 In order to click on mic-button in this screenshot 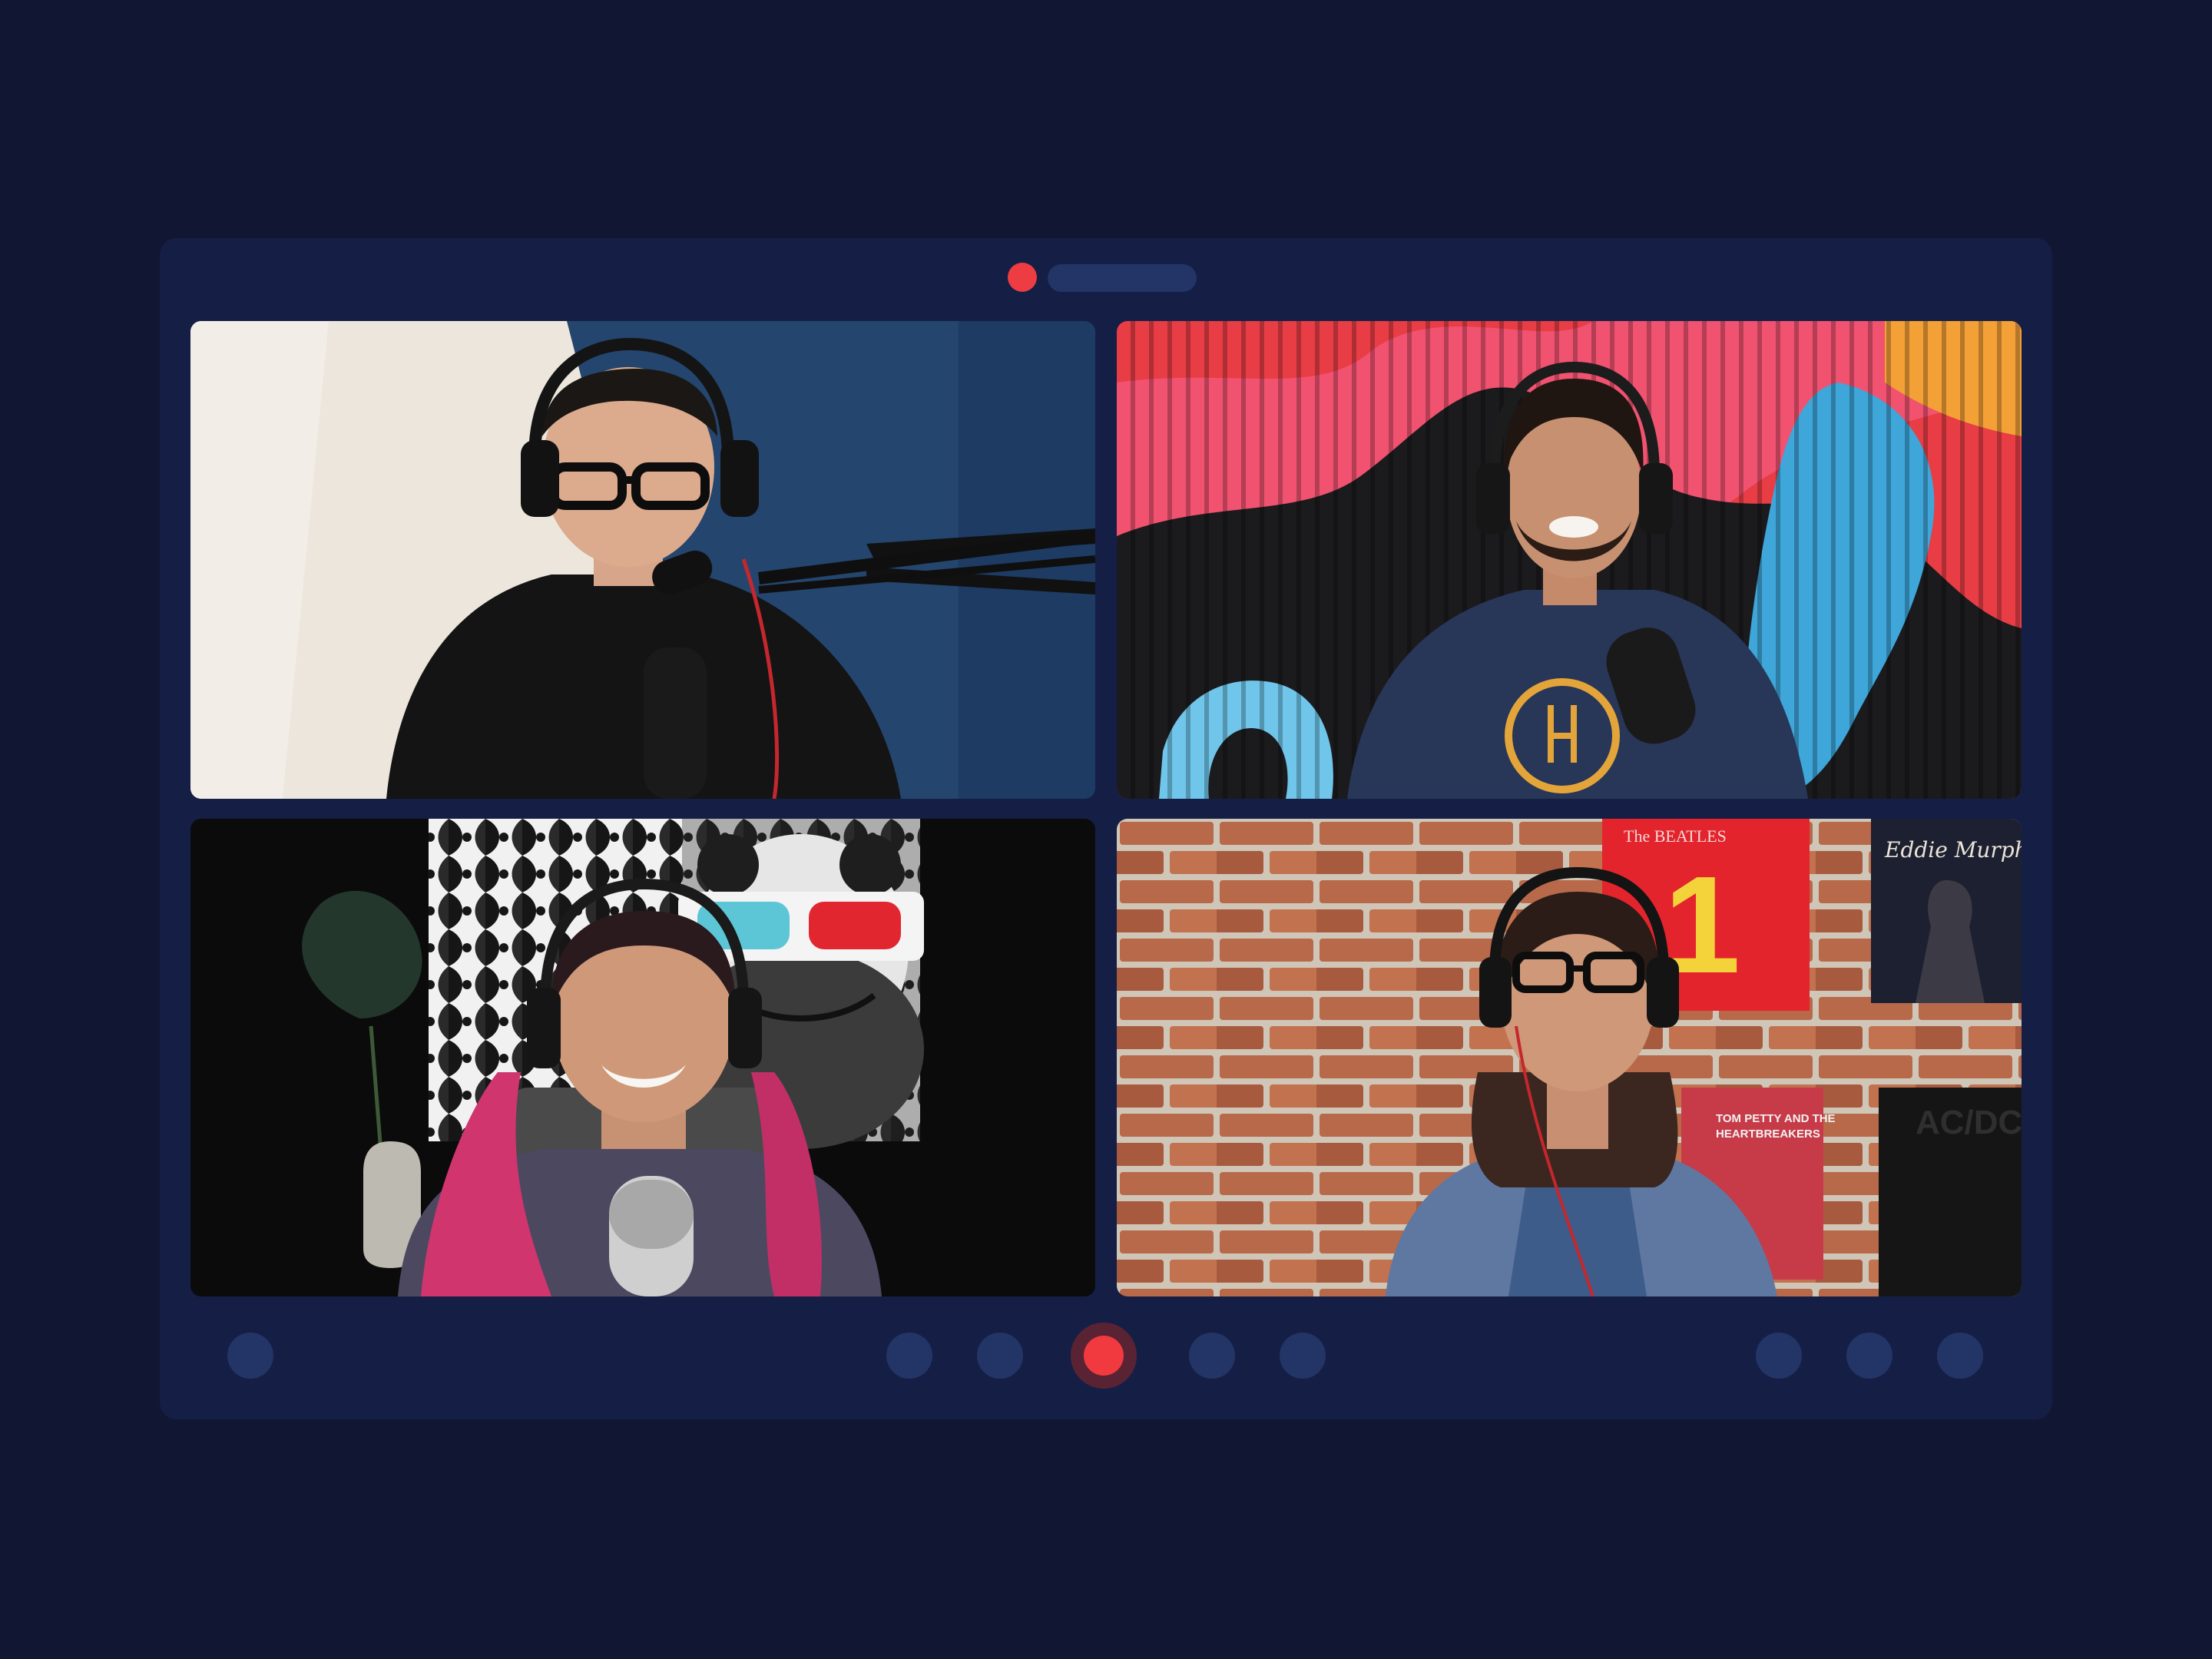, I will do `click(909, 1356)`.